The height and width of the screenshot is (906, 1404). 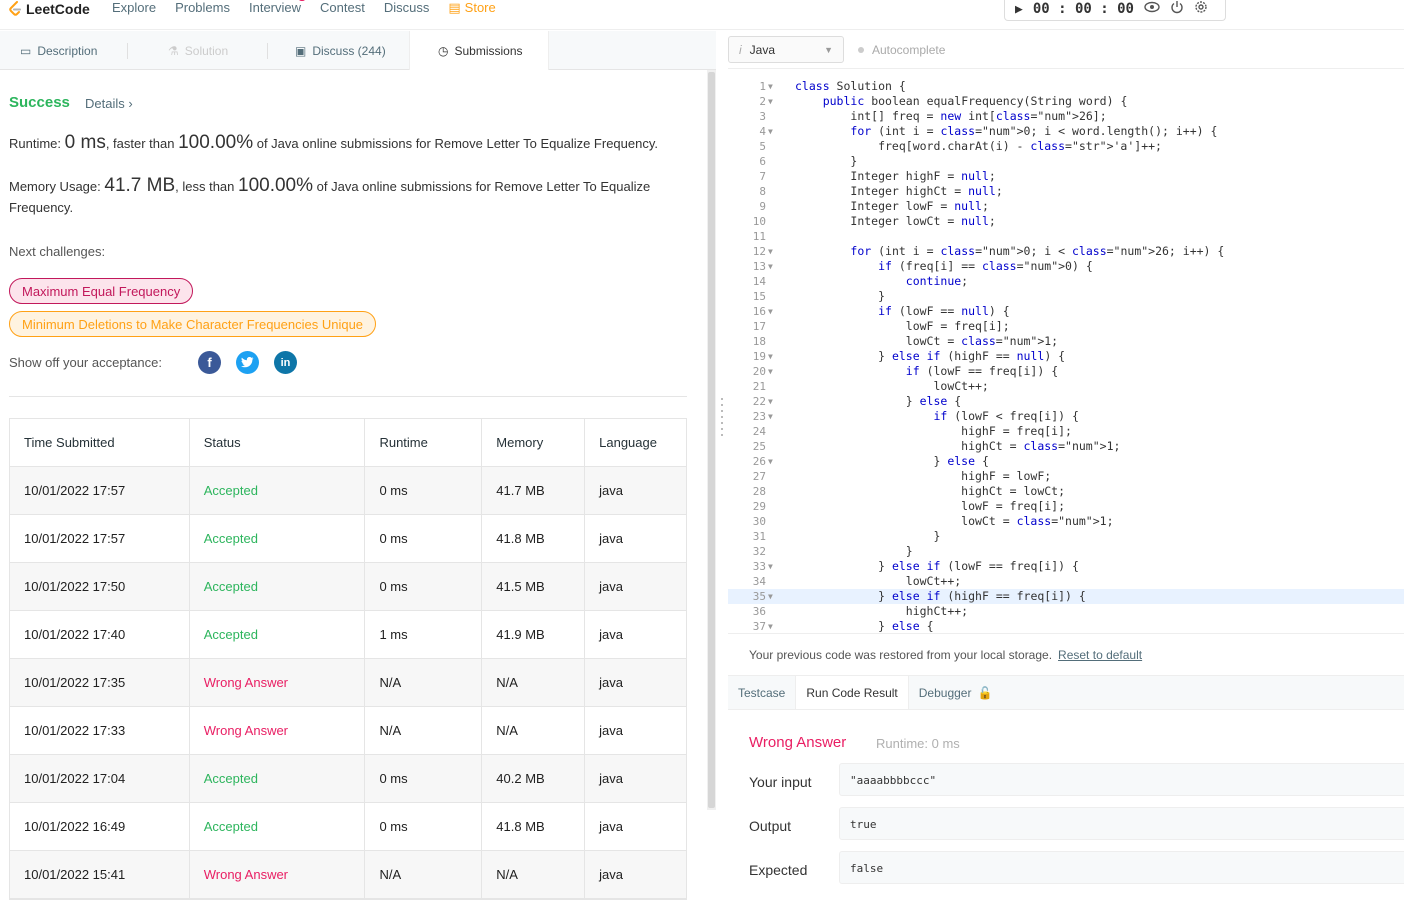 I want to click on code-line: 14 continue;, so click(x=1066, y=281).